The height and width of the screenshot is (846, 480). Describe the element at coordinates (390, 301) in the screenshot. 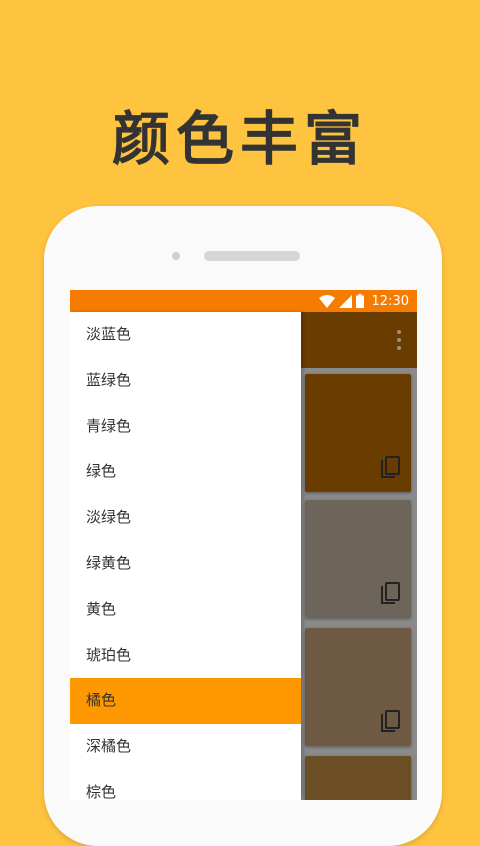

I see `status-time: 12:30` at that location.